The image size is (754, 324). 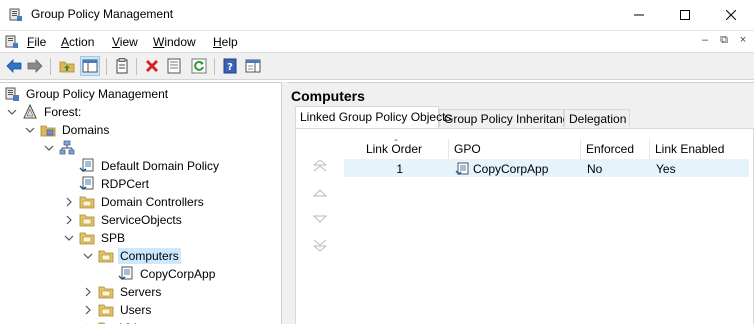 I want to click on menu-bar: File Action View Window Help – ⧉ ×, so click(x=377, y=42).